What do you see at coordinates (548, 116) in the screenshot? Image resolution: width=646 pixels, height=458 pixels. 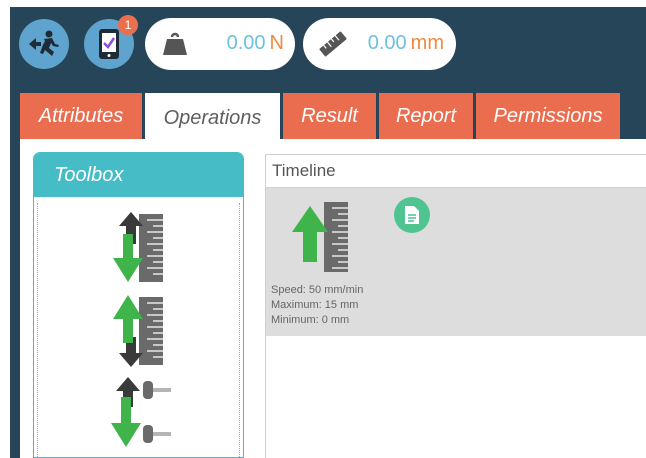 I see `tab-permissions: Permissions` at bounding box center [548, 116].